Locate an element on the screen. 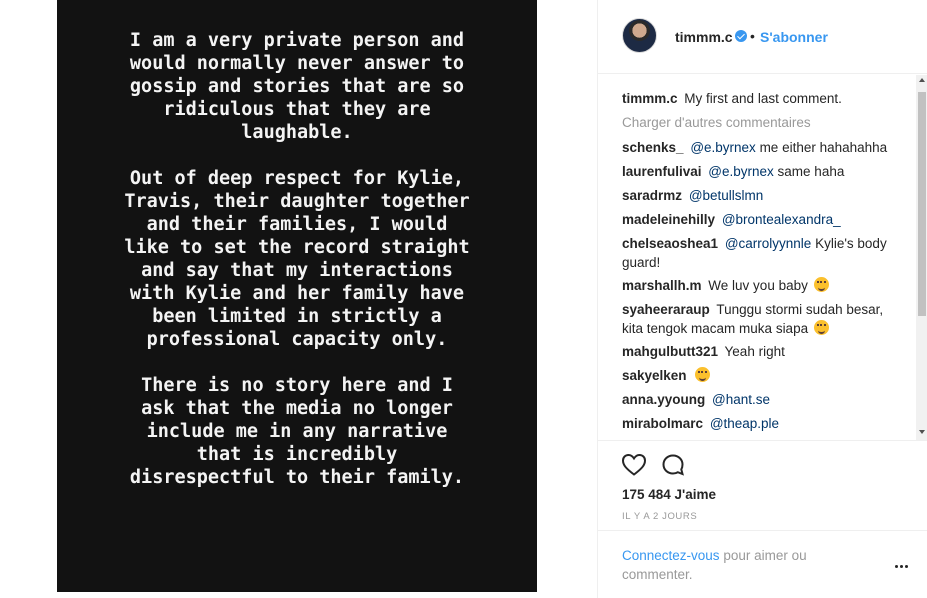 The width and height of the screenshot is (927, 598). heart-outline-icon is located at coordinates (634, 465).